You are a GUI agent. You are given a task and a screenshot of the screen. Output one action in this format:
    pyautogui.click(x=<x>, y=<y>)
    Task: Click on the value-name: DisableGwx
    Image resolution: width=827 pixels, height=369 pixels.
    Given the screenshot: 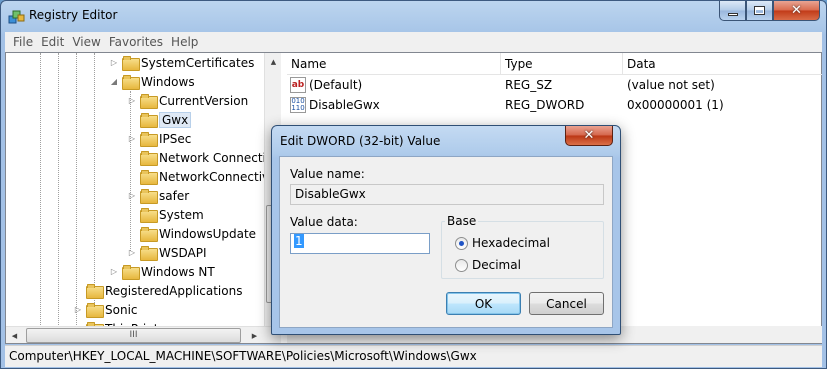 What is the action you would take?
    pyautogui.click(x=344, y=105)
    